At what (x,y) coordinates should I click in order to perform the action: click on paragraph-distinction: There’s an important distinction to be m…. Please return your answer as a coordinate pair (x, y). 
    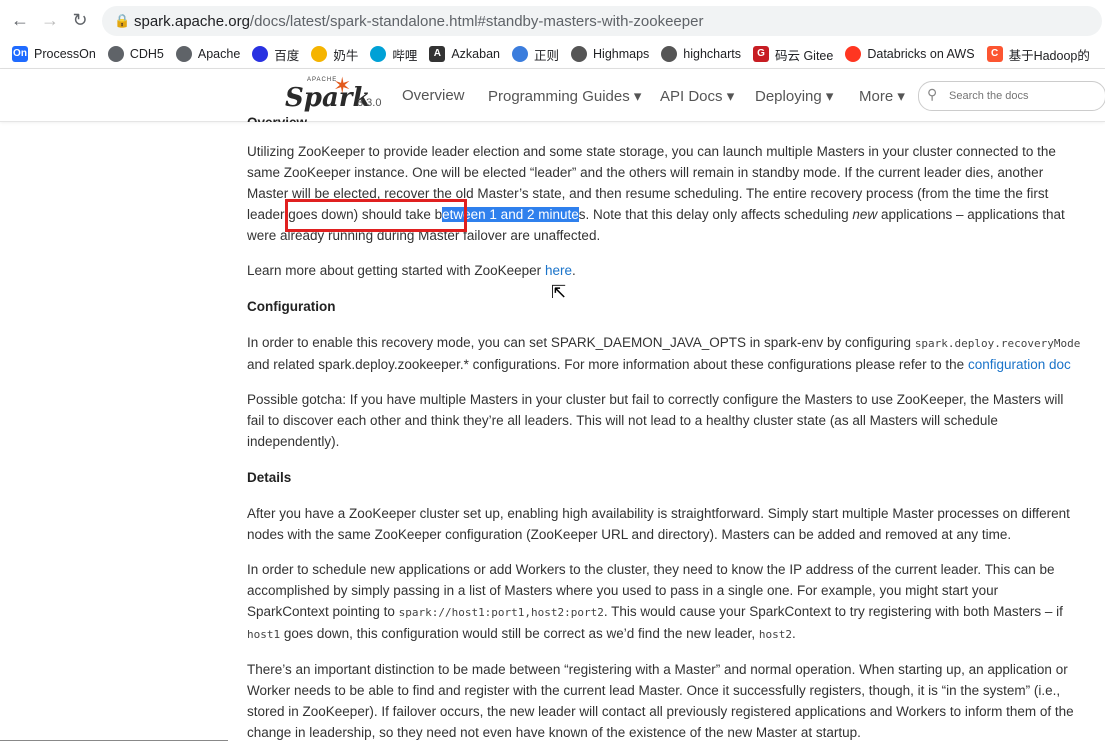
    Looking at the image, I should click on (660, 701).